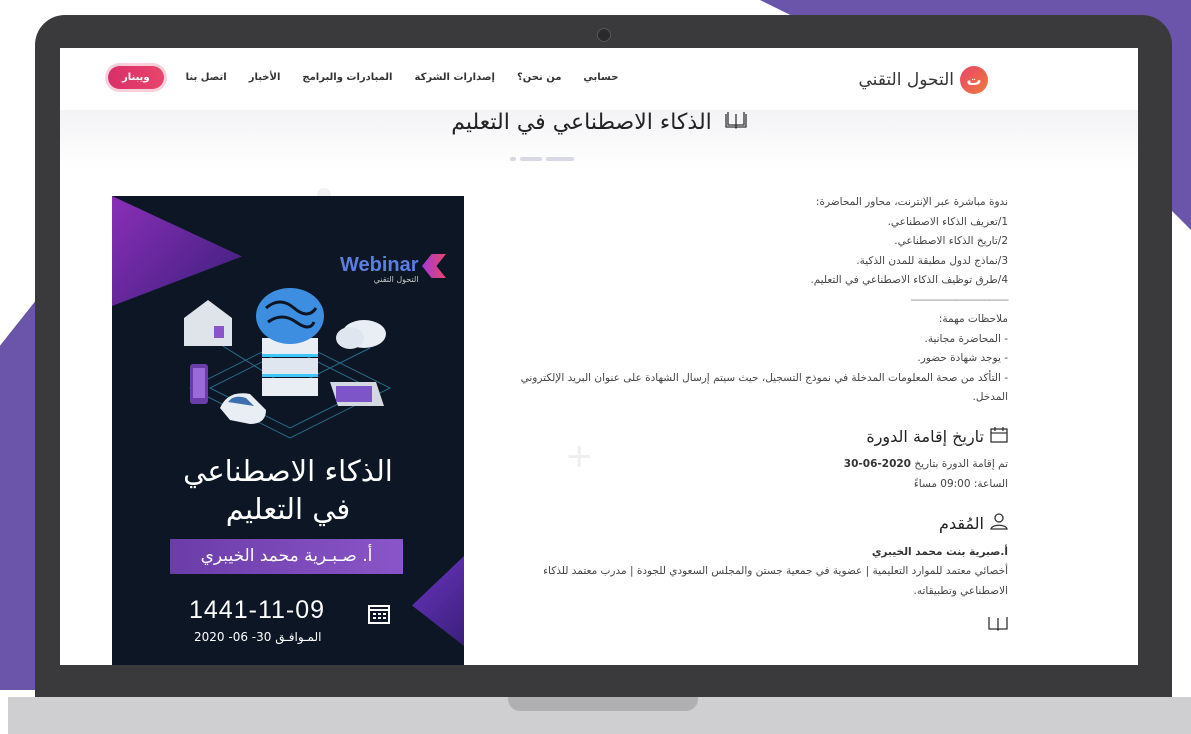 This screenshot has height=734, width=1191. I want to click on nav-link-initiatives: المبادرات والبرامج, so click(347, 77).